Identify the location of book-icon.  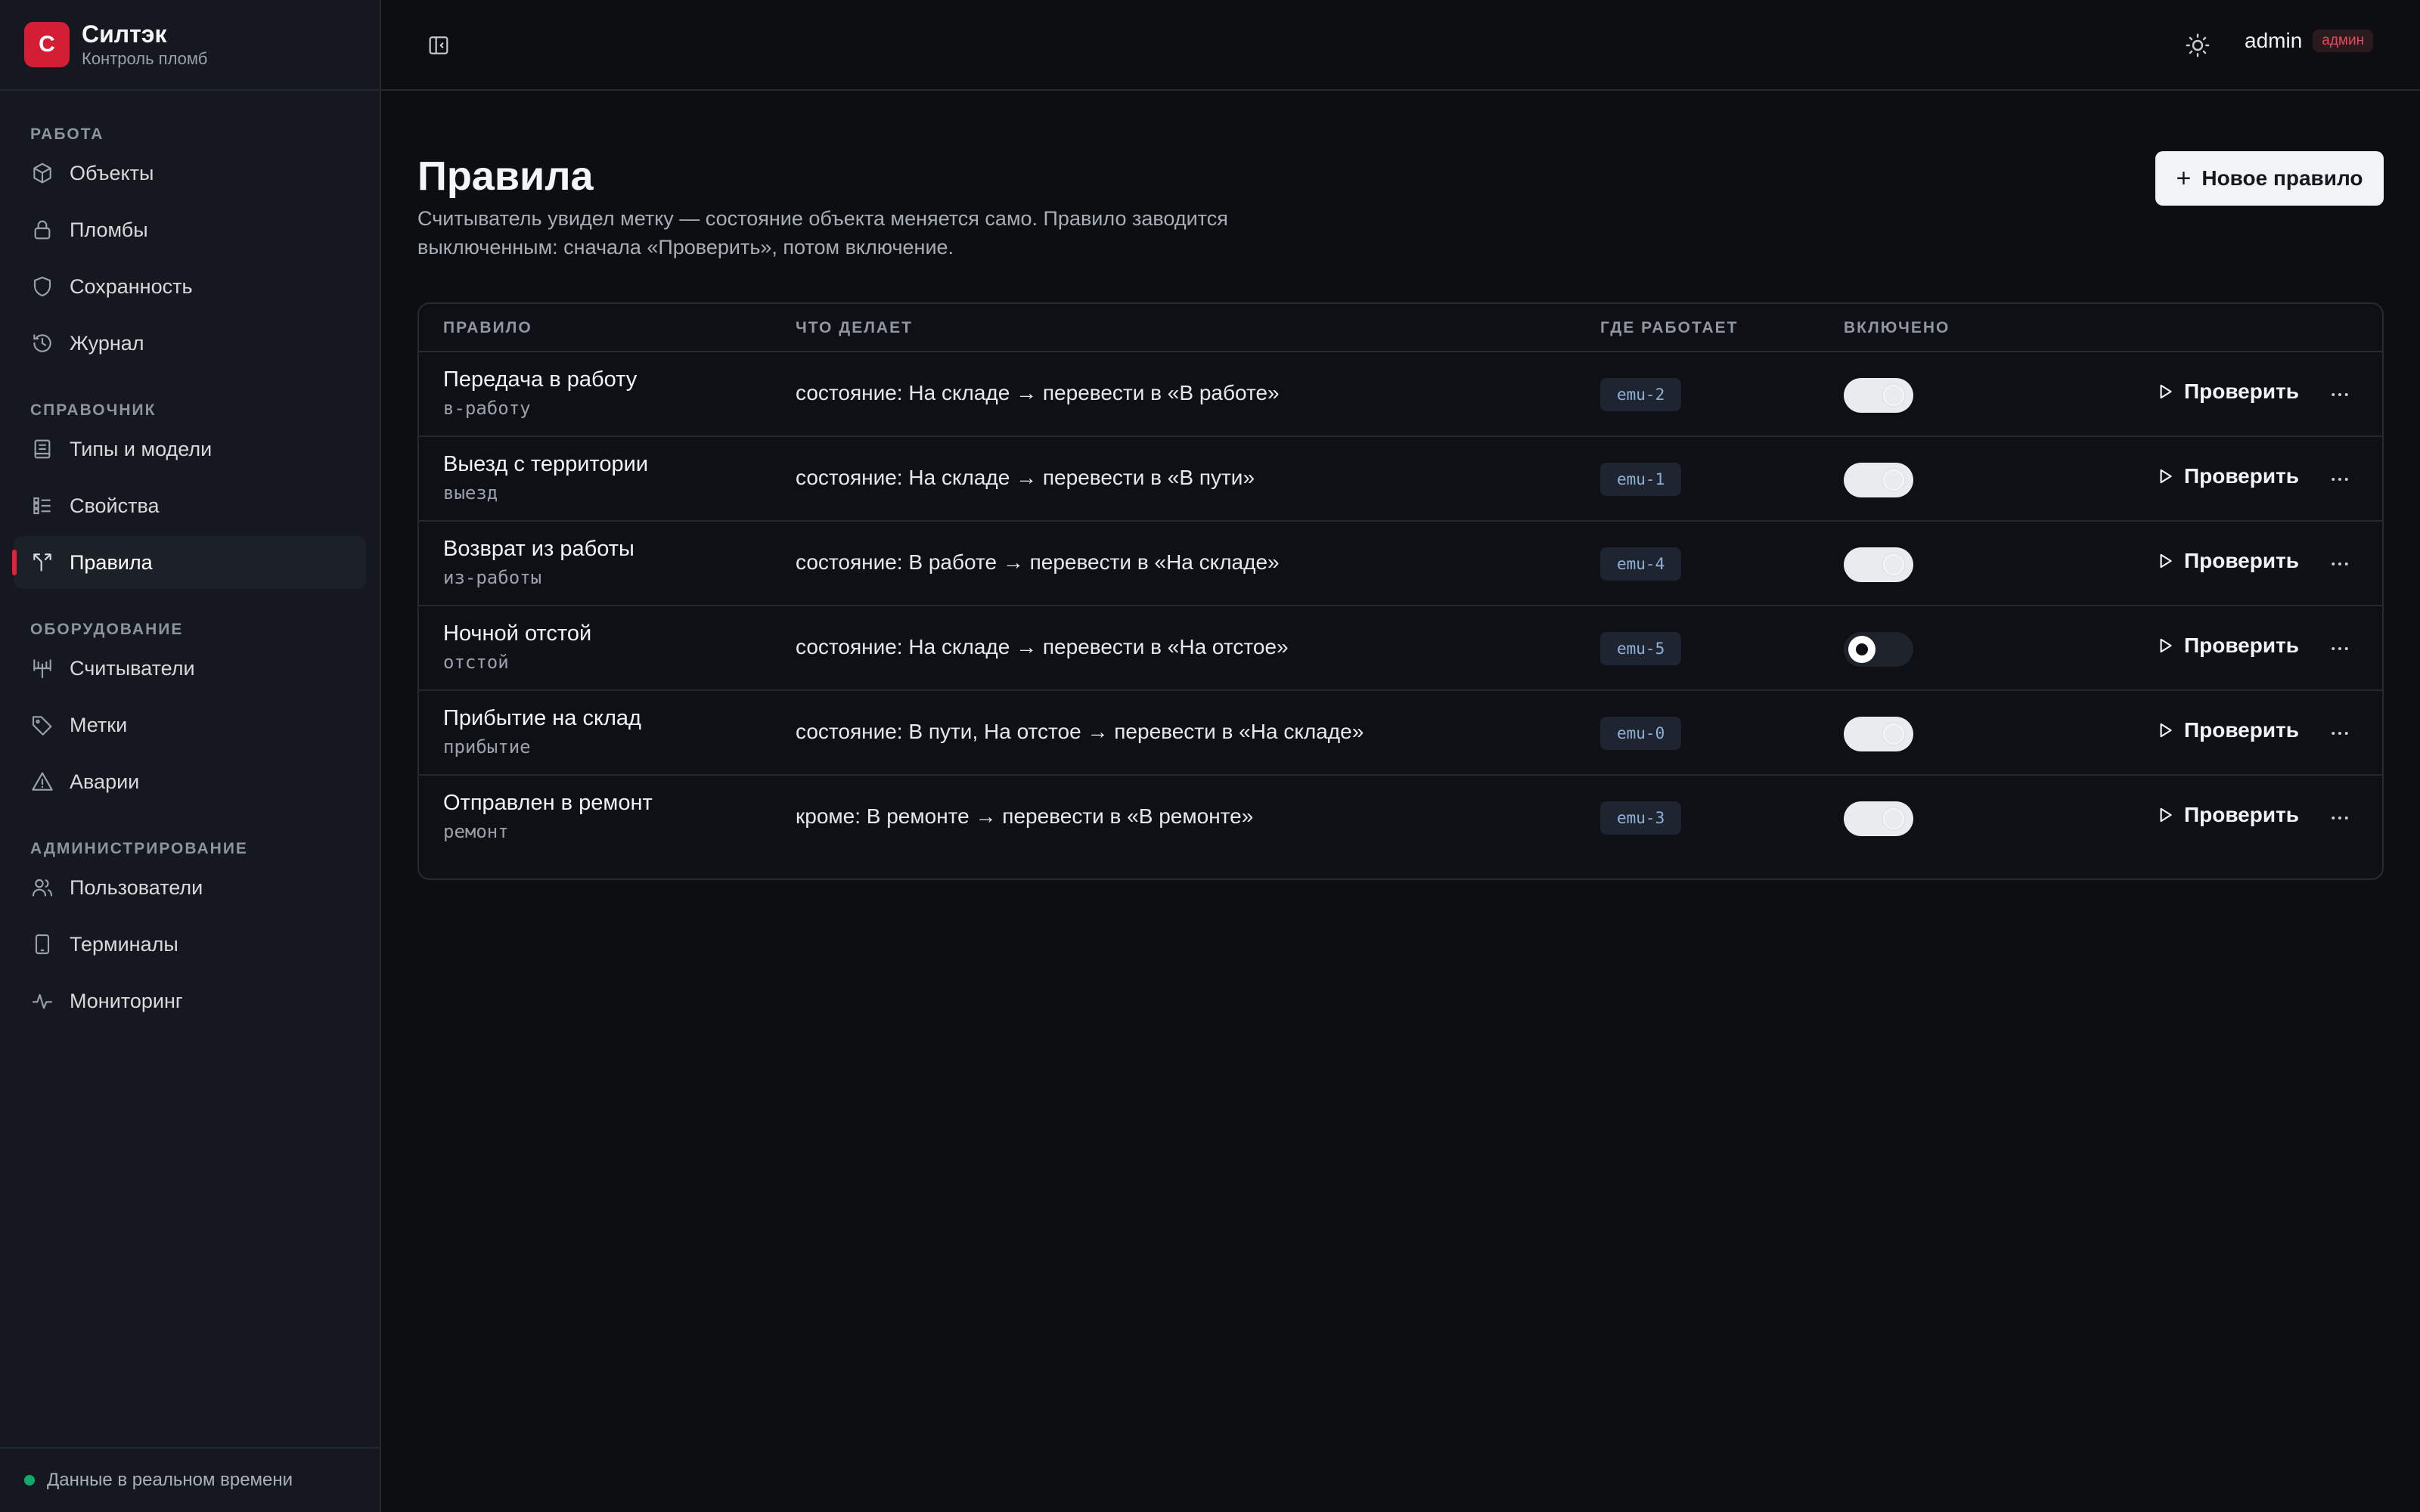
(42, 449).